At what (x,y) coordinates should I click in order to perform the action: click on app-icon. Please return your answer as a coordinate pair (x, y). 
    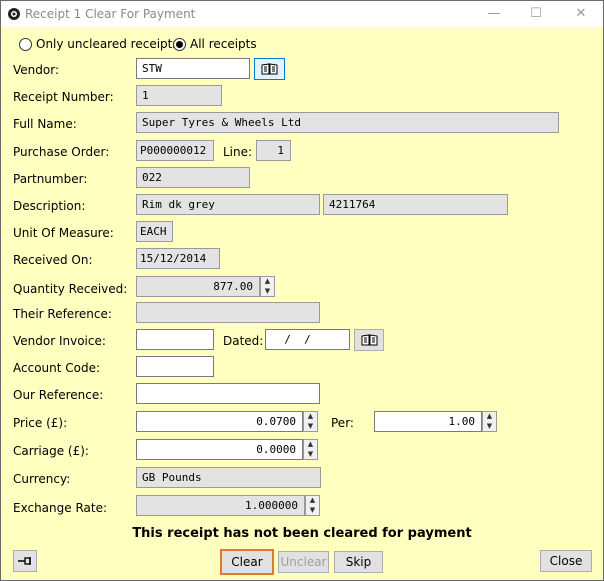
    Looking at the image, I should click on (14, 14).